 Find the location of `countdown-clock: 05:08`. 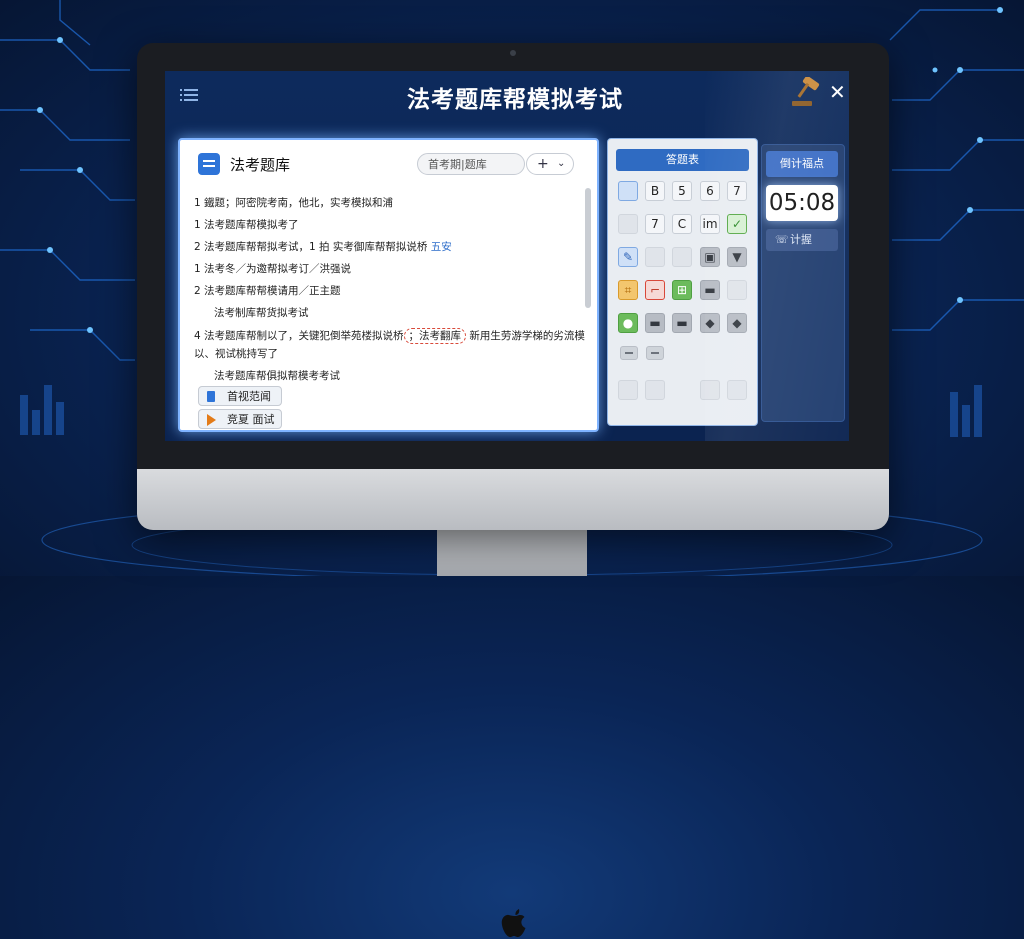

countdown-clock: 05:08 is located at coordinates (802, 203).